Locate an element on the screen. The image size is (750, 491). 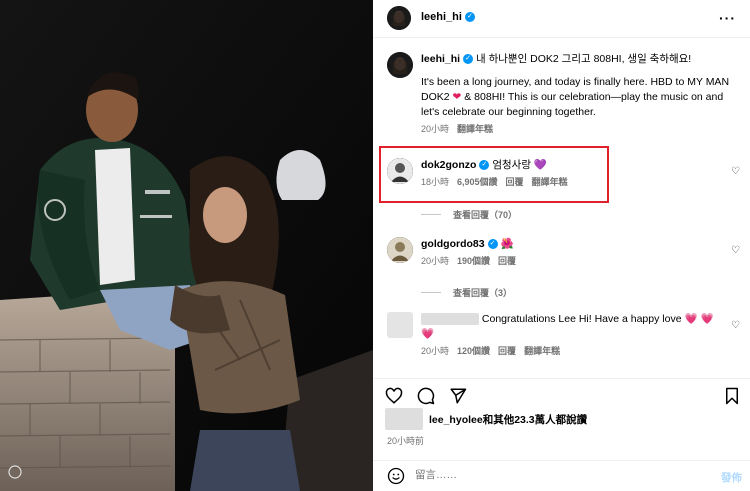
liker-avatars is located at coordinates (404, 419).